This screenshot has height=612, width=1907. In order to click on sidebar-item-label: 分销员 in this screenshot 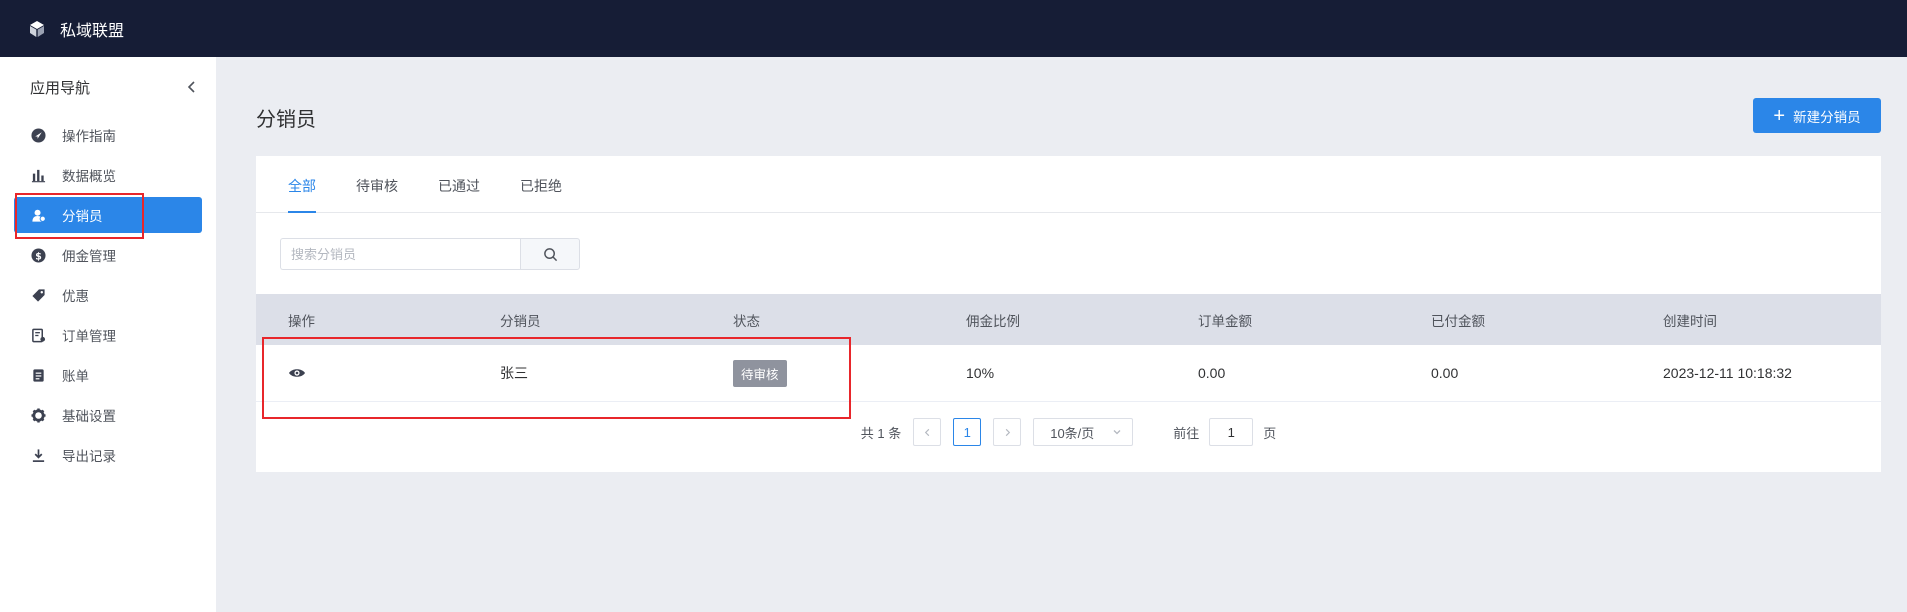, I will do `click(82, 216)`.